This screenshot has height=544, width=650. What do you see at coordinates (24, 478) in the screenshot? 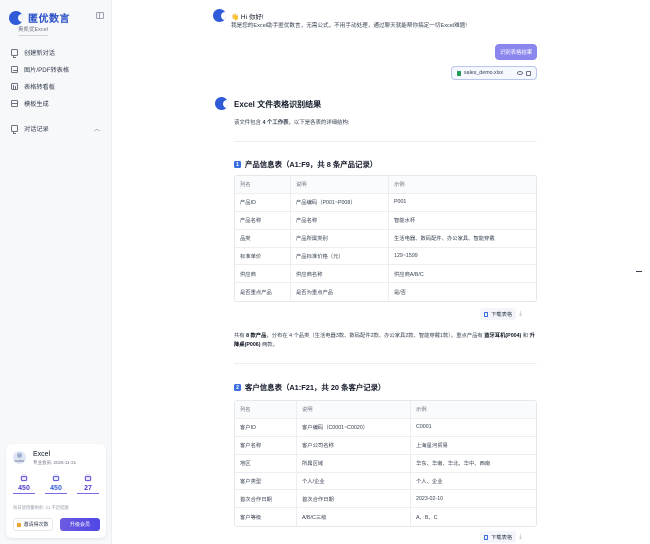
I see `chat-count-icon` at bounding box center [24, 478].